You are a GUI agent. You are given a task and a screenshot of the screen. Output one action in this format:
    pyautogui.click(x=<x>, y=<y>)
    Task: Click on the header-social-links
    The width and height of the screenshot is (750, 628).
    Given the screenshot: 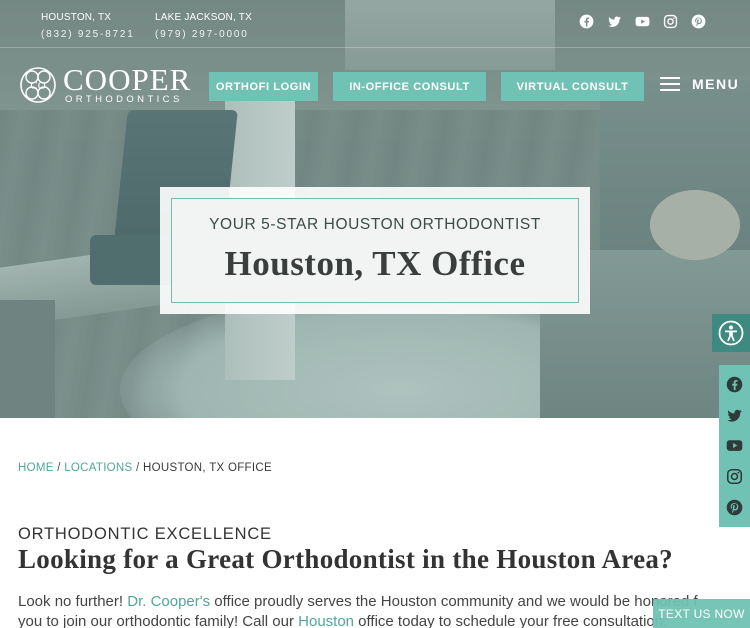 What is the action you would take?
    pyautogui.click(x=642, y=21)
    